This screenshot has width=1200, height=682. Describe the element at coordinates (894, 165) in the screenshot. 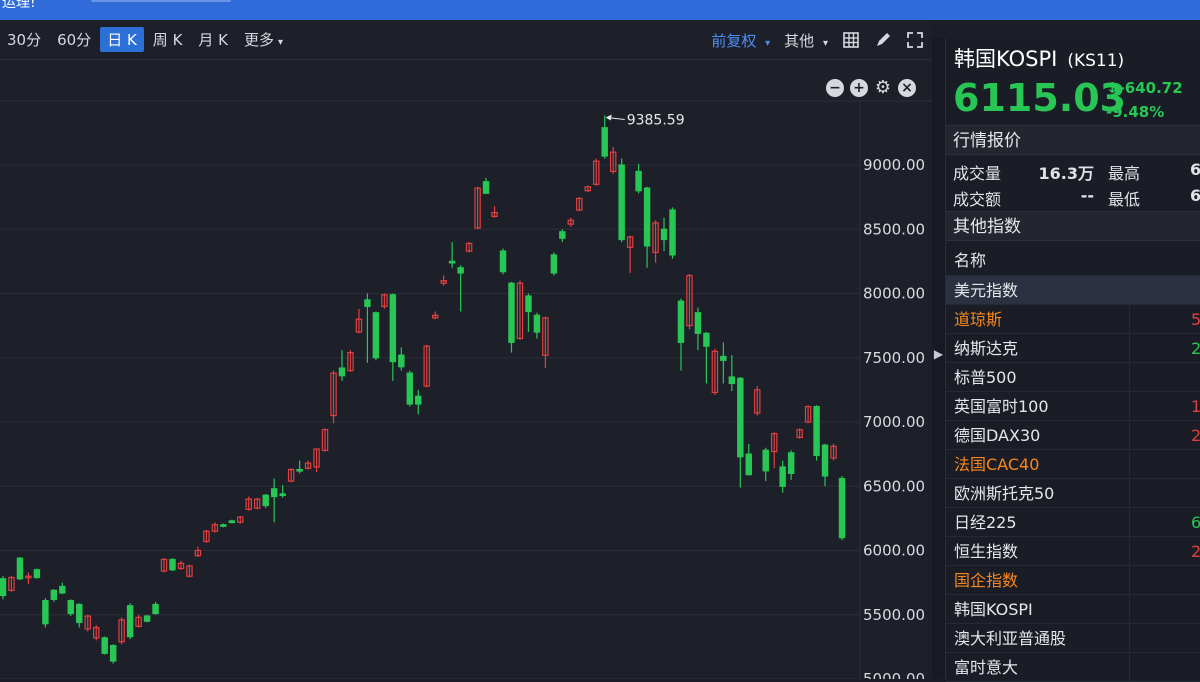

I see `y-tick-label: 9000.00` at that location.